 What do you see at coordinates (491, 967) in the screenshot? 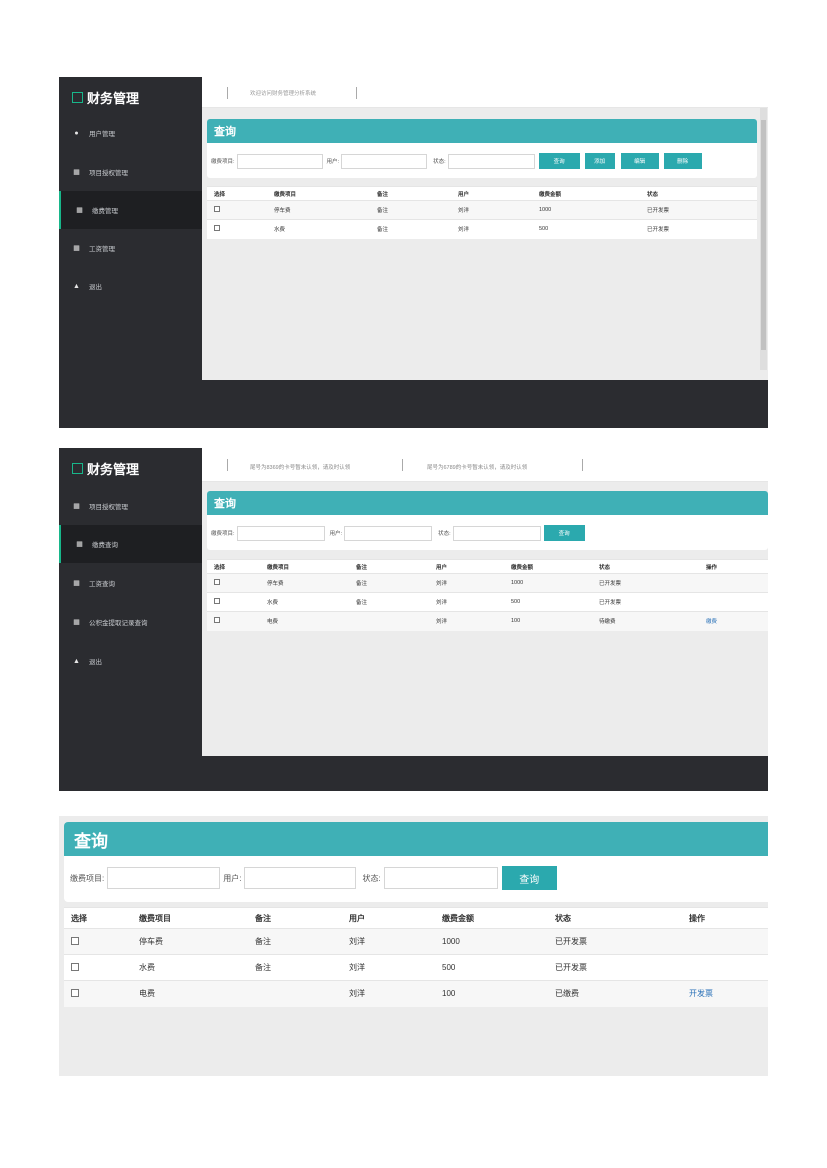
I see `amount-cell: 500` at bounding box center [491, 967].